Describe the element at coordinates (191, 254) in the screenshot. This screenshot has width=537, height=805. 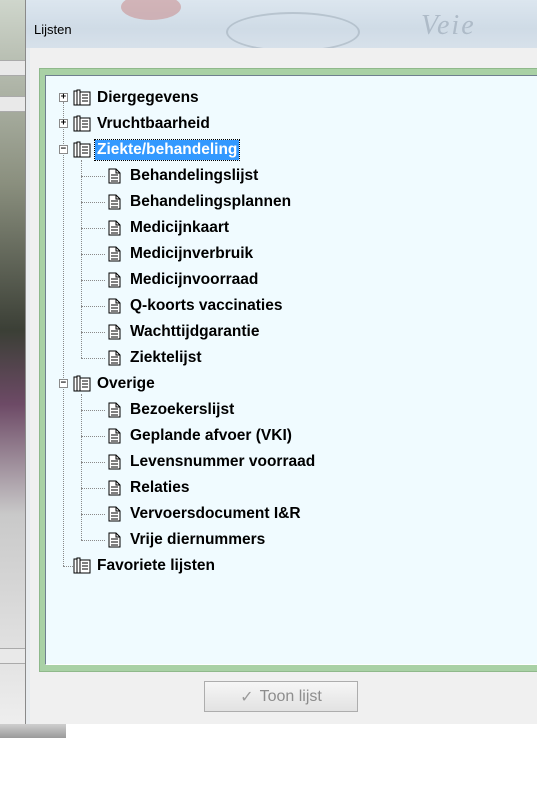
I see `tree-list-item-label: Medicijnverbruik` at that location.